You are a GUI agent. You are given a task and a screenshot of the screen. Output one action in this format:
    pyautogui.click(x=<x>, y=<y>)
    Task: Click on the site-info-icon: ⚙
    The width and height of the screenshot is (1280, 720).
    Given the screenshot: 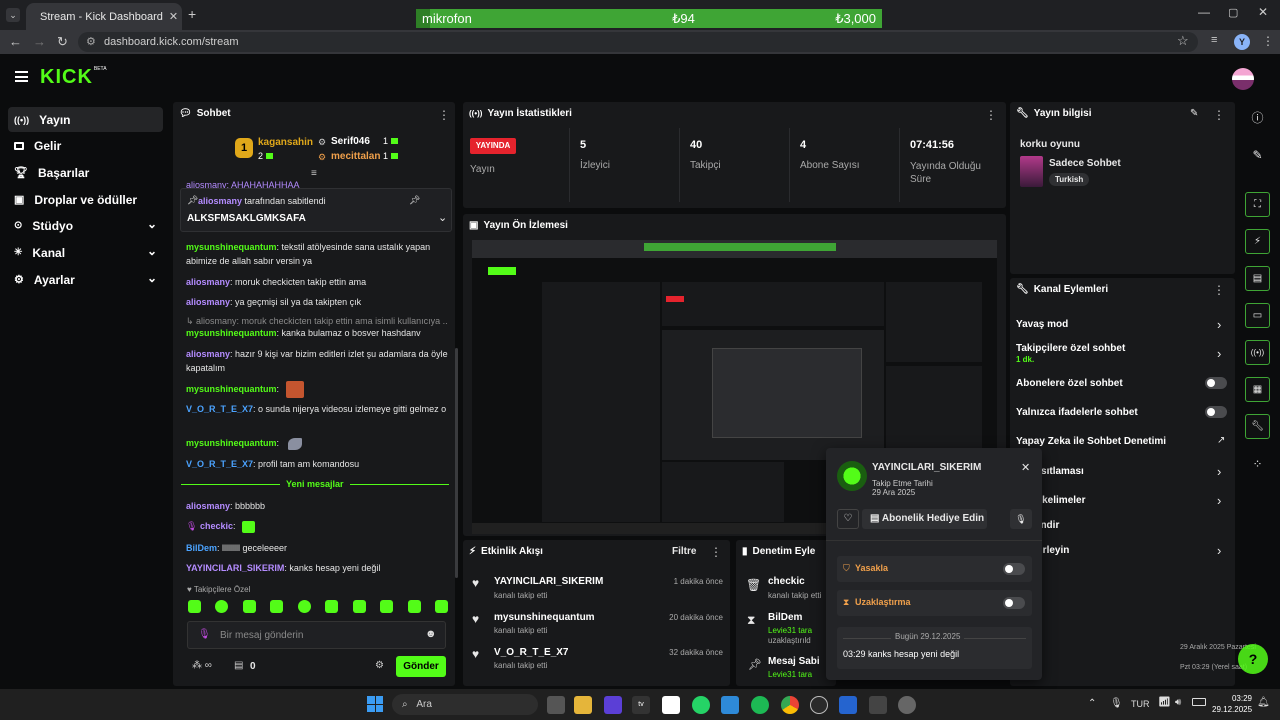 What is the action you would take?
    pyautogui.click(x=91, y=42)
    